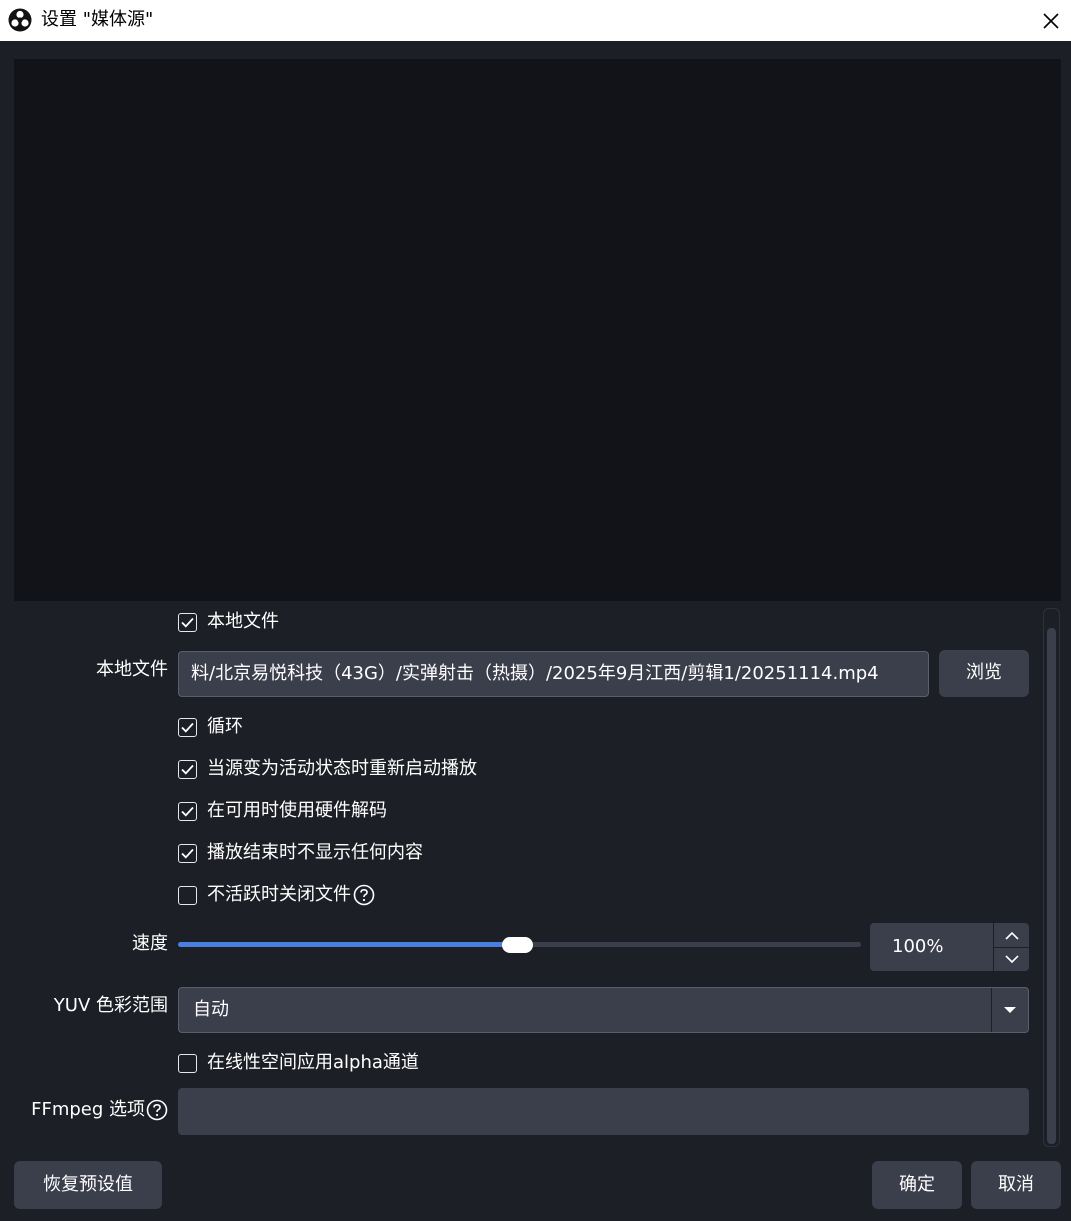 The image size is (1071, 1221). I want to click on speed-label: 速度, so click(150, 943).